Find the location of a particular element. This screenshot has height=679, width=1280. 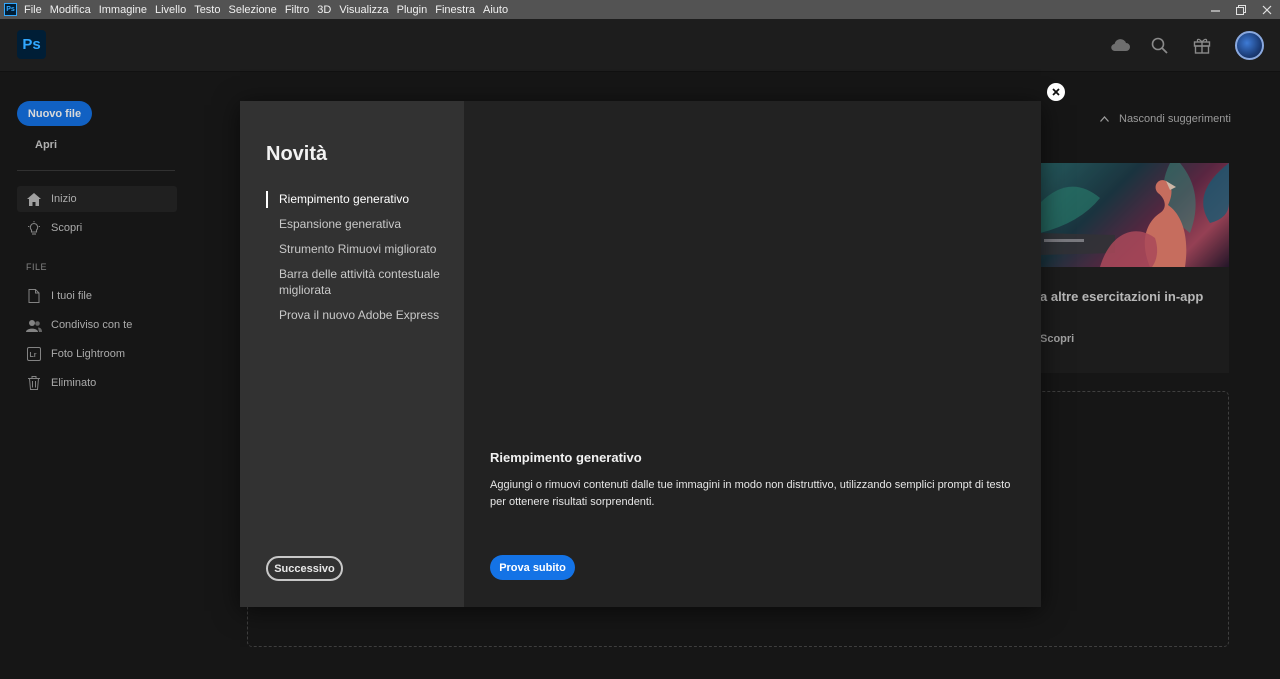

menu-selezione: Selezione is located at coordinates (252, 10).